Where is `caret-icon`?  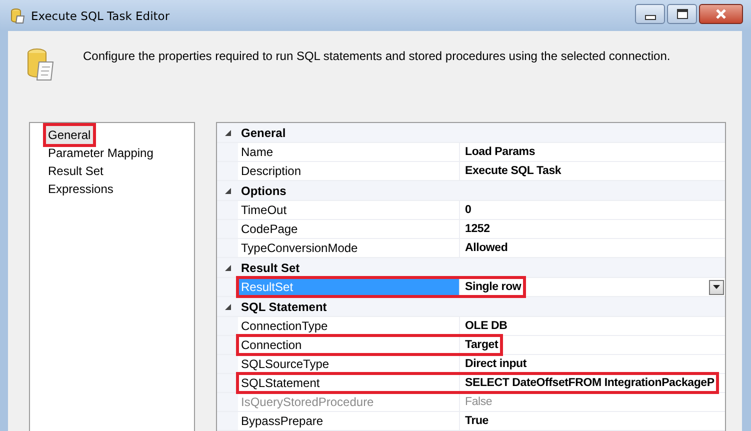
caret-icon is located at coordinates (716, 287).